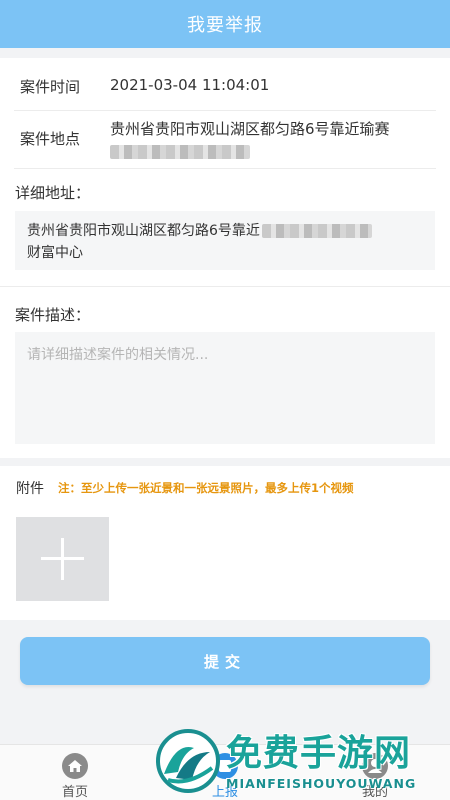 The width and height of the screenshot is (450, 800). What do you see at coordinates (225, 240) in the screenshot?
I see `detail-address-field: 贵州省贵阳市观山湖区都匀路6号靠近 财富中心` at bounding box center [225, 240].